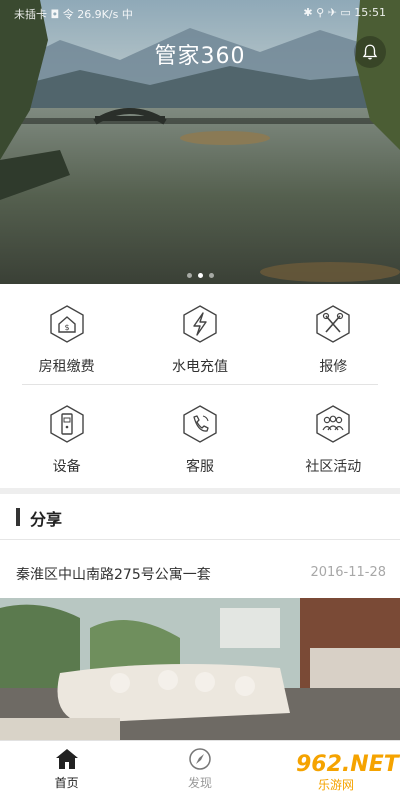 This screenshot has height=800, width=400. What do you see at coordinates (200, 517) in the screenshot?
I see `share-section-header: 分享` at bounding box center [200, 517].